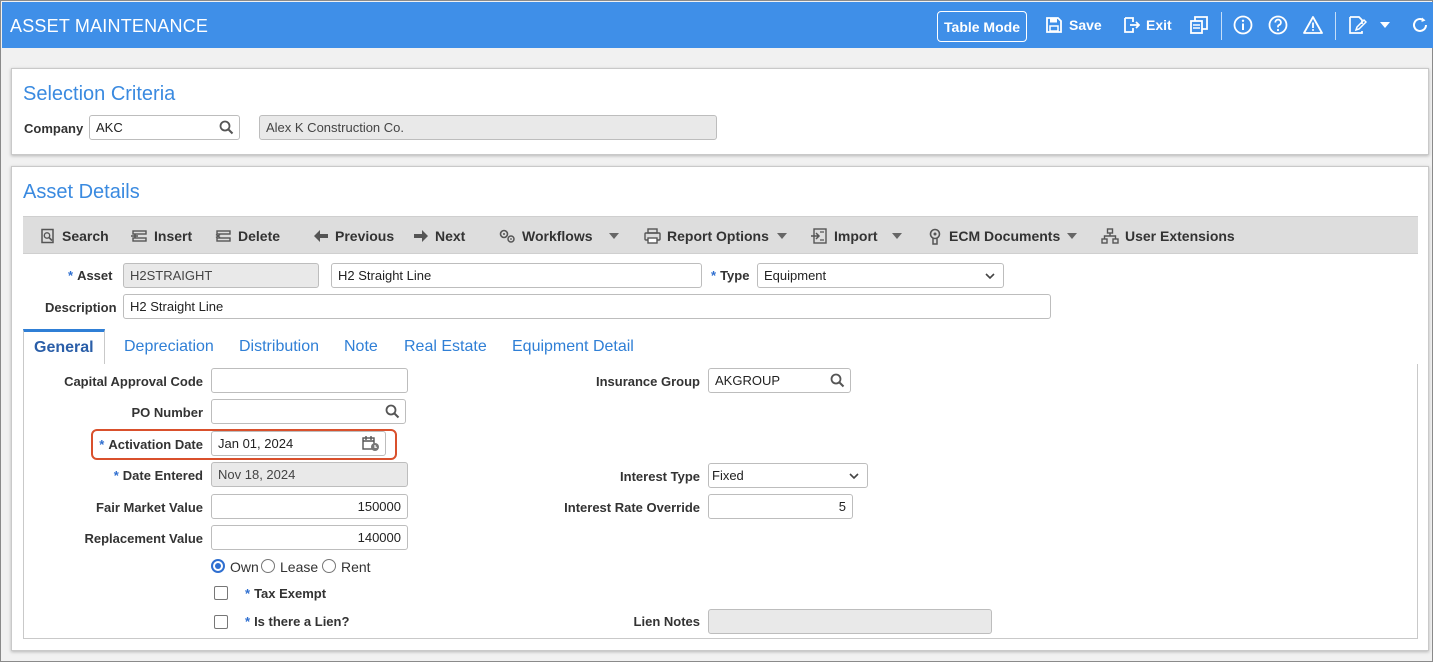  I want to click on table-mode-button: Table Mode, so click(982, 26).